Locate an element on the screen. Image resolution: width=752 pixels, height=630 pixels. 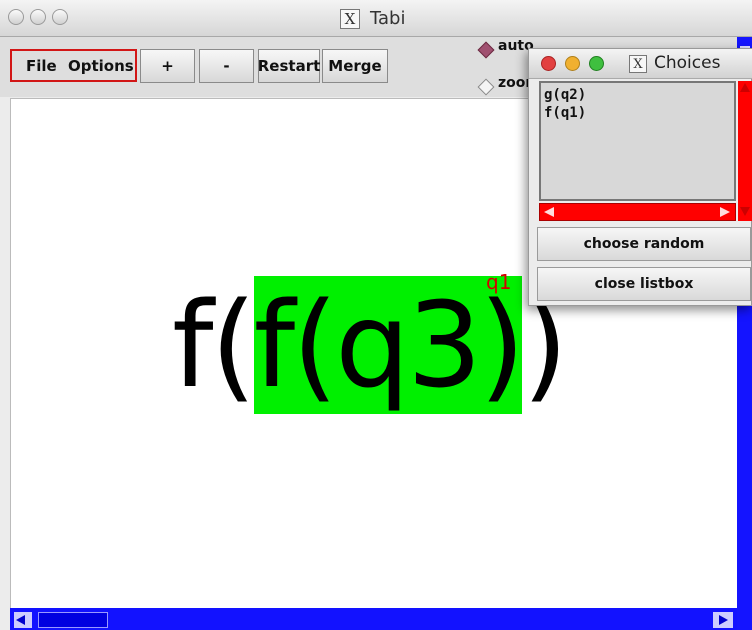
choices-title: Choices is located at coordinates (687, 63).